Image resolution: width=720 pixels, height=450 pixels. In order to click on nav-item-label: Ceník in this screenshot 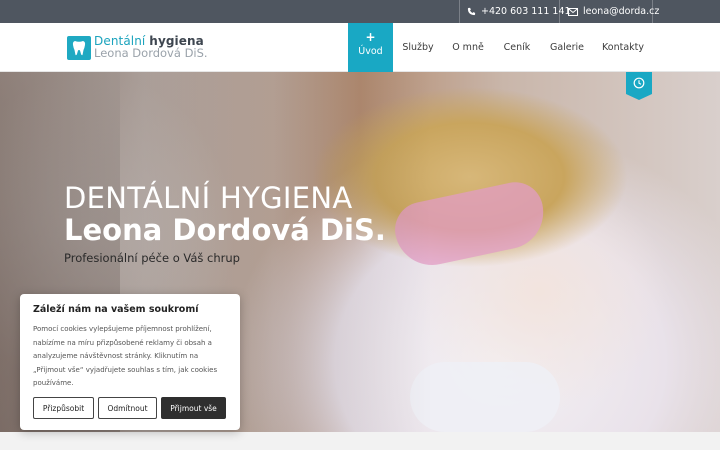, I will do `click(517, 47)`.